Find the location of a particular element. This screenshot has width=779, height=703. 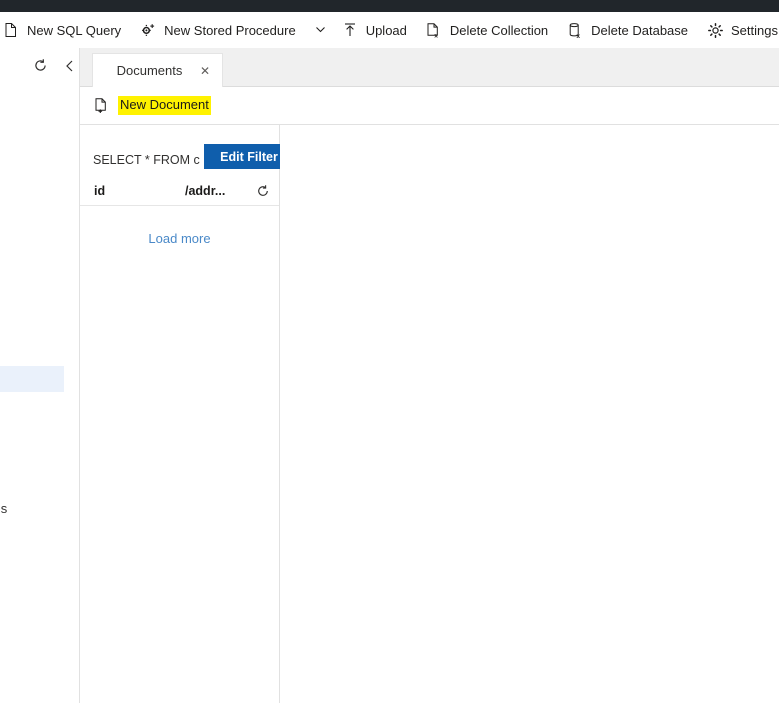

new-document-icon is located at coordinates (101, 106).